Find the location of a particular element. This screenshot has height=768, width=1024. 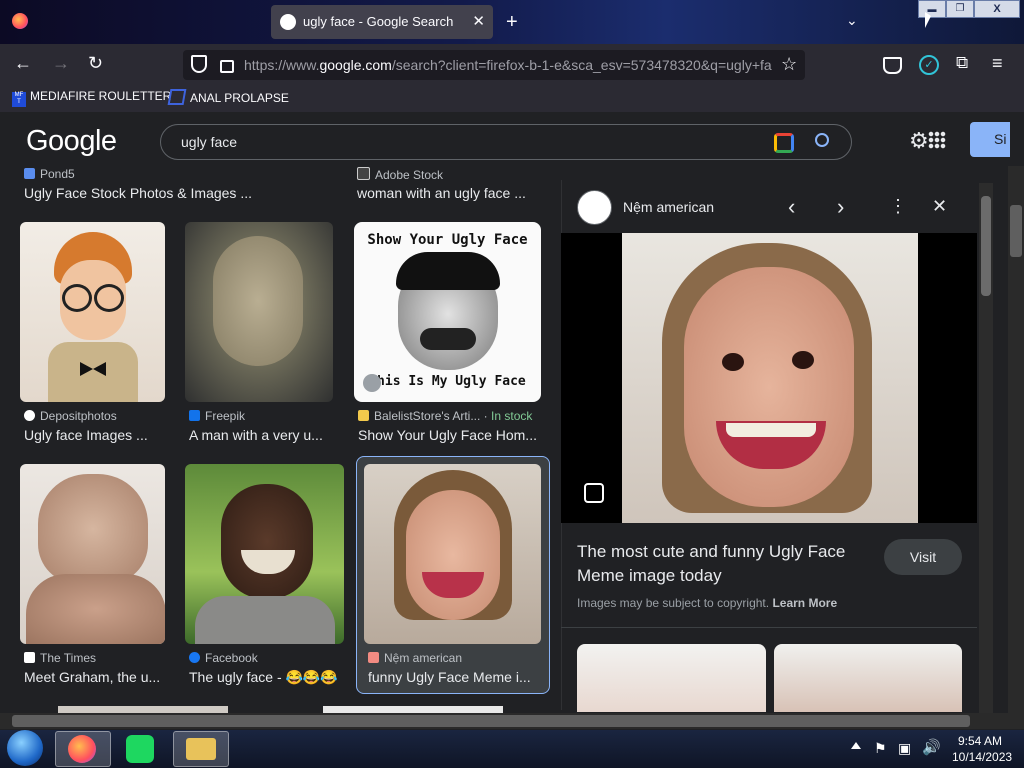

tag-icon is located at coordinates (372, 383).